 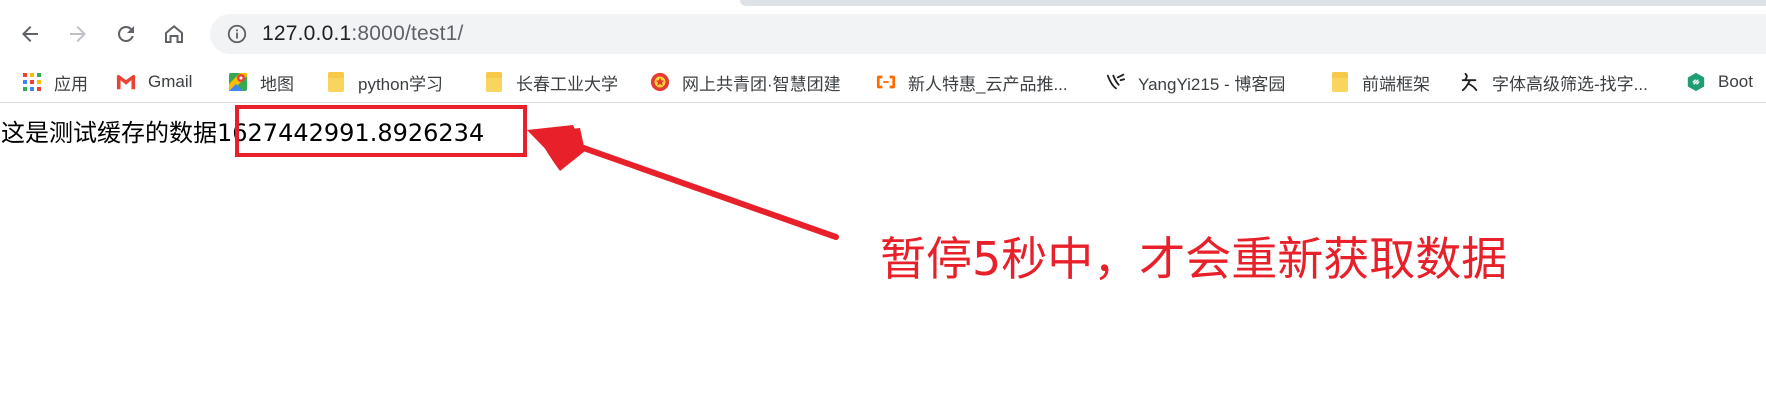 I want to click on bookmark-apps: 应用, so click(x=55, y=82).